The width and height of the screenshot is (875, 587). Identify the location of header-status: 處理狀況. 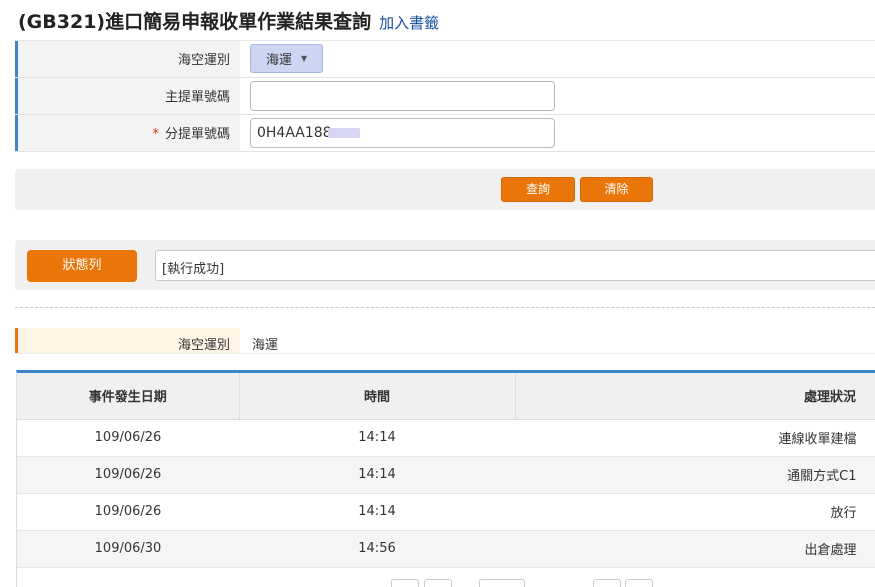
(695, 396).